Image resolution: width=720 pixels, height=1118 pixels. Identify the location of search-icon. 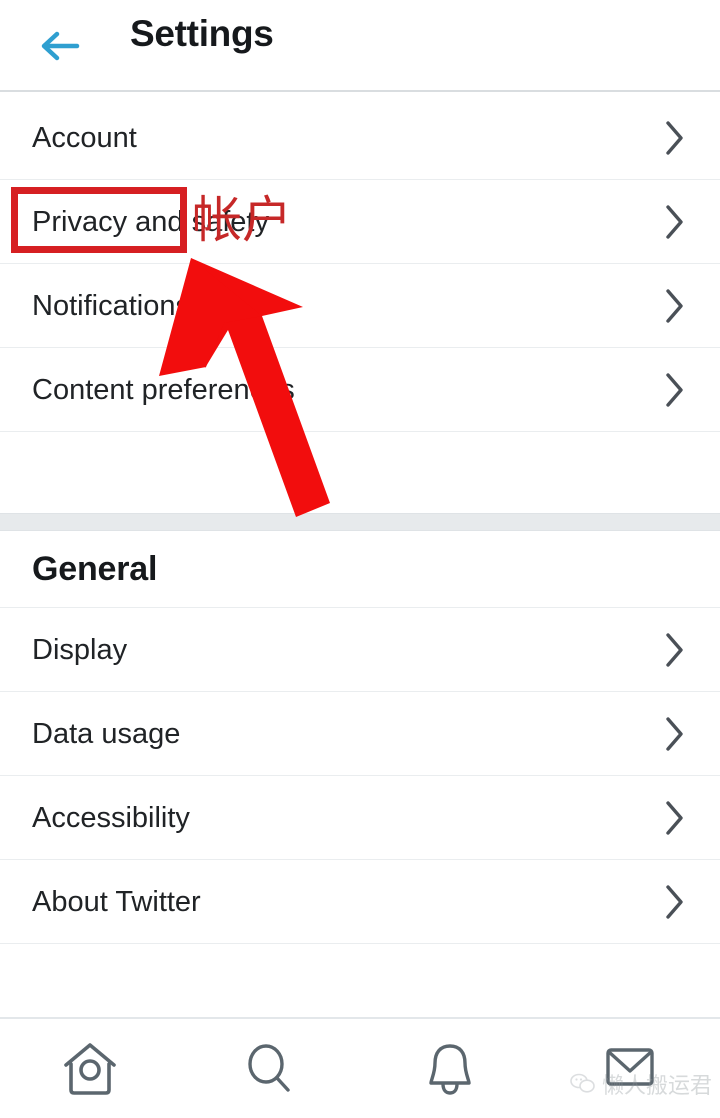
(270, 1069).